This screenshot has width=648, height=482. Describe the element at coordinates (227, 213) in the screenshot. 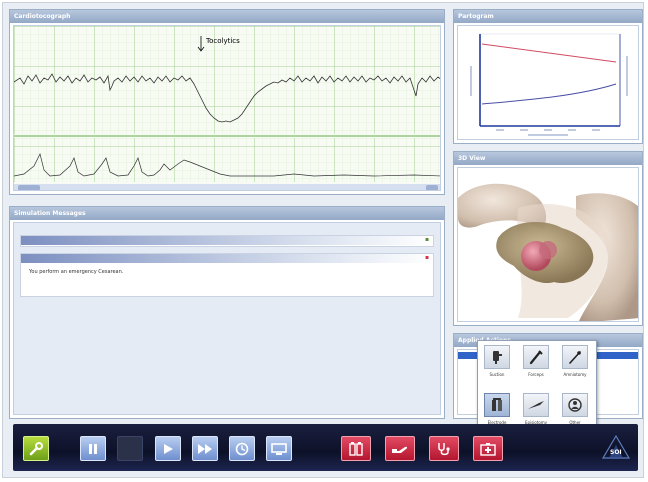

I see `simulation-messages-title: Simulation Messages` at that location.